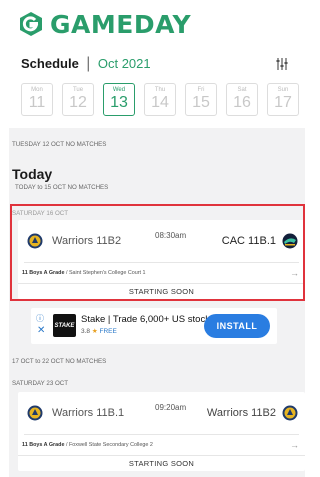 This screenshot has height=477, width=320. What do you see at coordinates (283, 90) in the screenshot?
I see `day-name: Sun` at bounding box center [283, 90].